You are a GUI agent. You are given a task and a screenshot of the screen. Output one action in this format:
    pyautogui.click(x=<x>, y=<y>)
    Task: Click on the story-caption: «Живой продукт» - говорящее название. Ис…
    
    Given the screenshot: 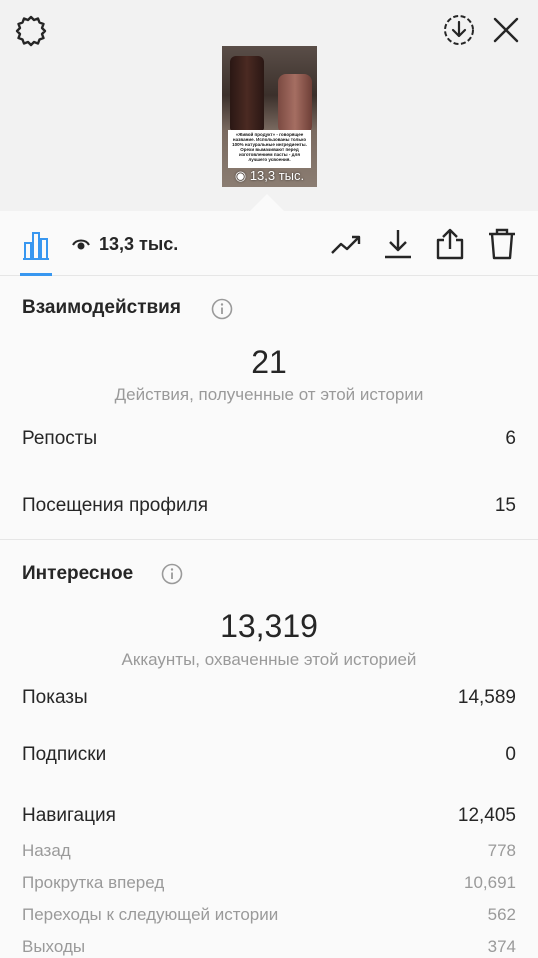 What is the action you would take?
    pyautogui.click(x=269, y=149)
    